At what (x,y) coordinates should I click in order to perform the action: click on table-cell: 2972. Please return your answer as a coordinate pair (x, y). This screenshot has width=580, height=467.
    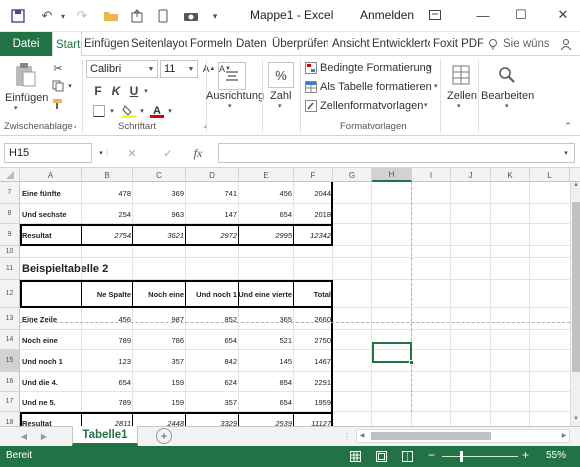
    Looking at the image, I should click on (212, 235).